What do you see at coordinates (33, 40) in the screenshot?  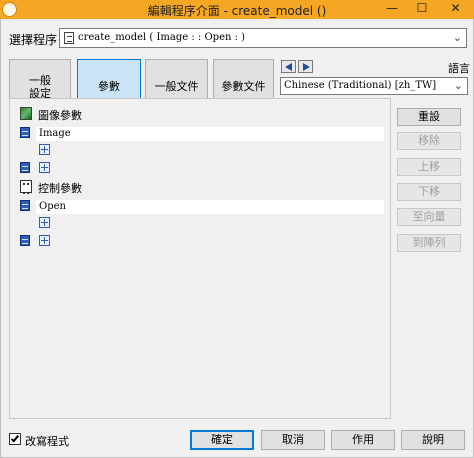 I see `procedure-label: 選擇程序` at bounding box center [33, 40].